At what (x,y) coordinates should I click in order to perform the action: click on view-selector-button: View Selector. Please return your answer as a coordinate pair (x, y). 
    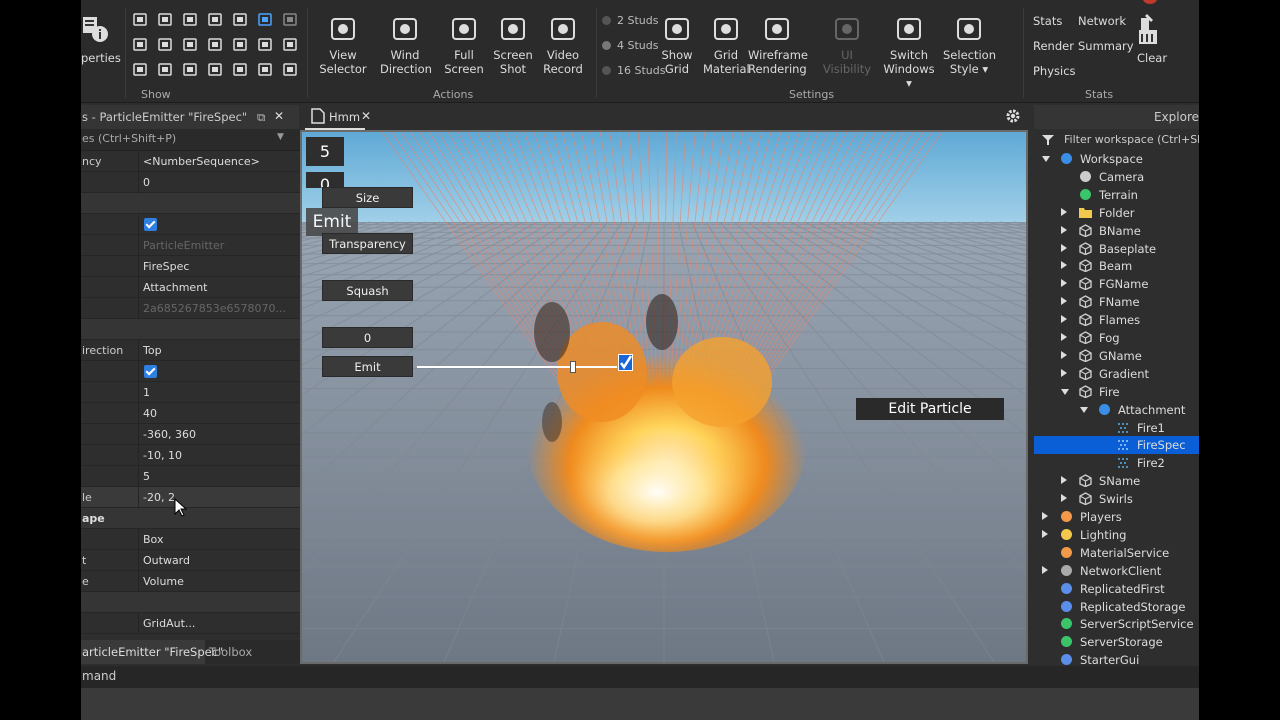
    Looking at the image, I should click on (343, 45).